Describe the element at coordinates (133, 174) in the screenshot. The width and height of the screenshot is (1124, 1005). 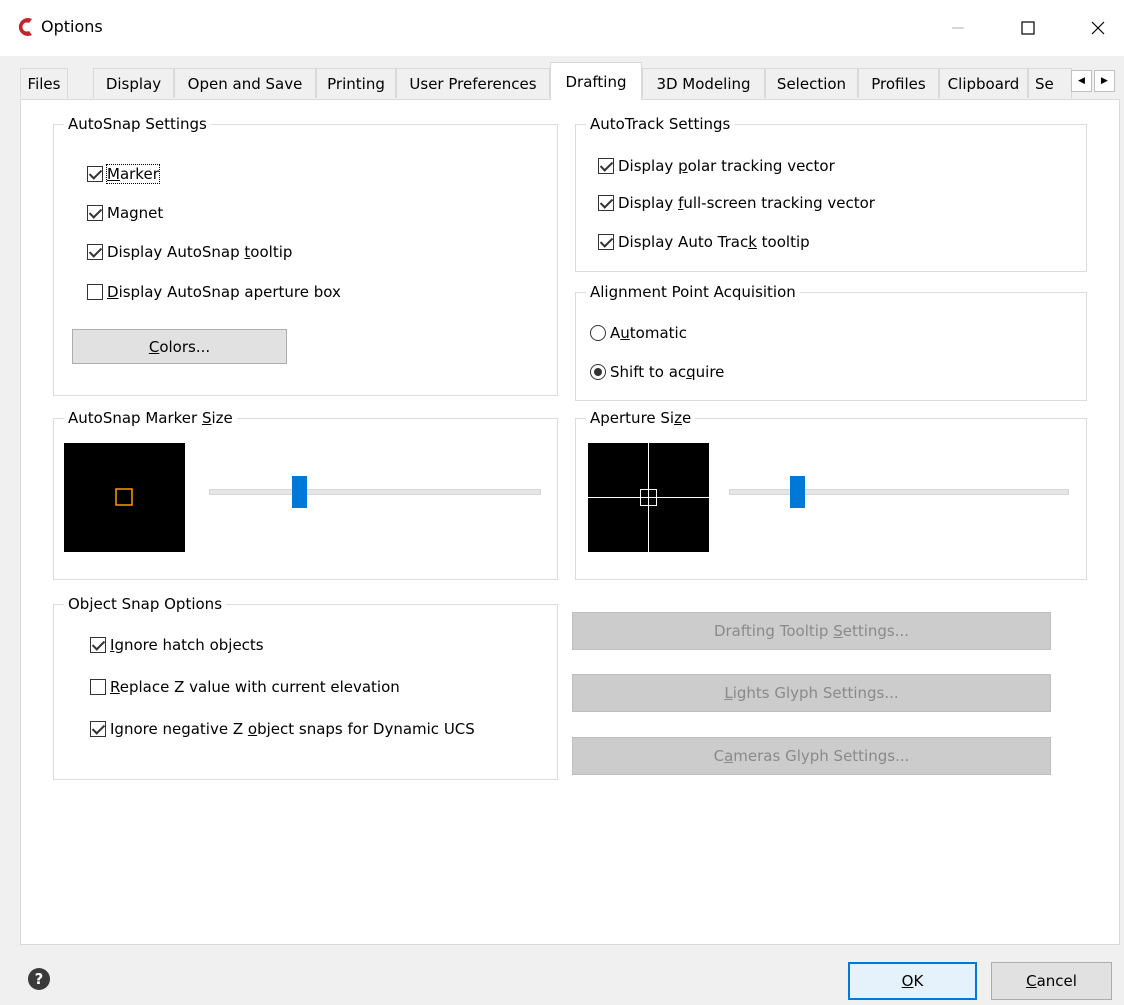
I see `marker-label: Marker` at that location.